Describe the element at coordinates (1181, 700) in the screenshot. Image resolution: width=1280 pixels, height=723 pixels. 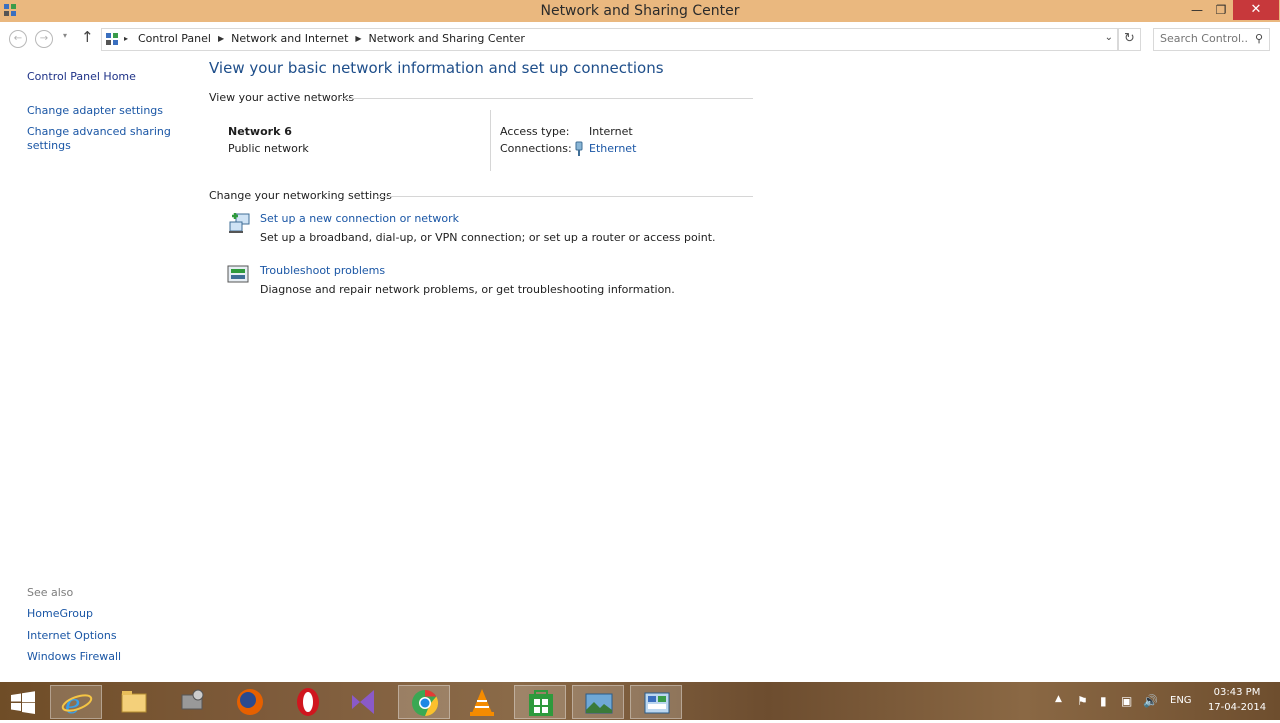
I see `language-indicator: ENG` at that location.